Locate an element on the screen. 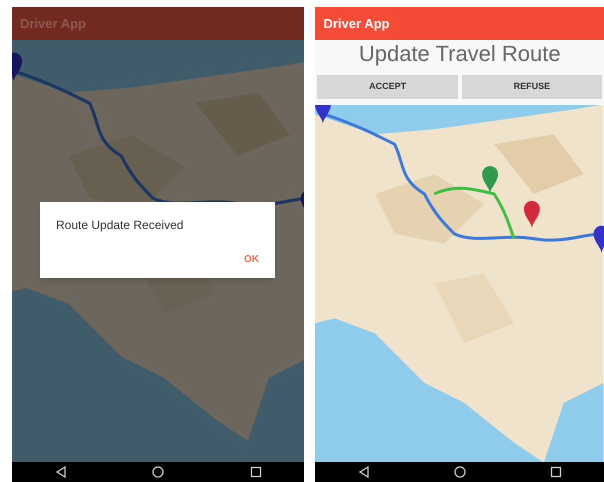 The image size is (604, 482). action-button: ACCEPT is located at coordinates (387, 87).